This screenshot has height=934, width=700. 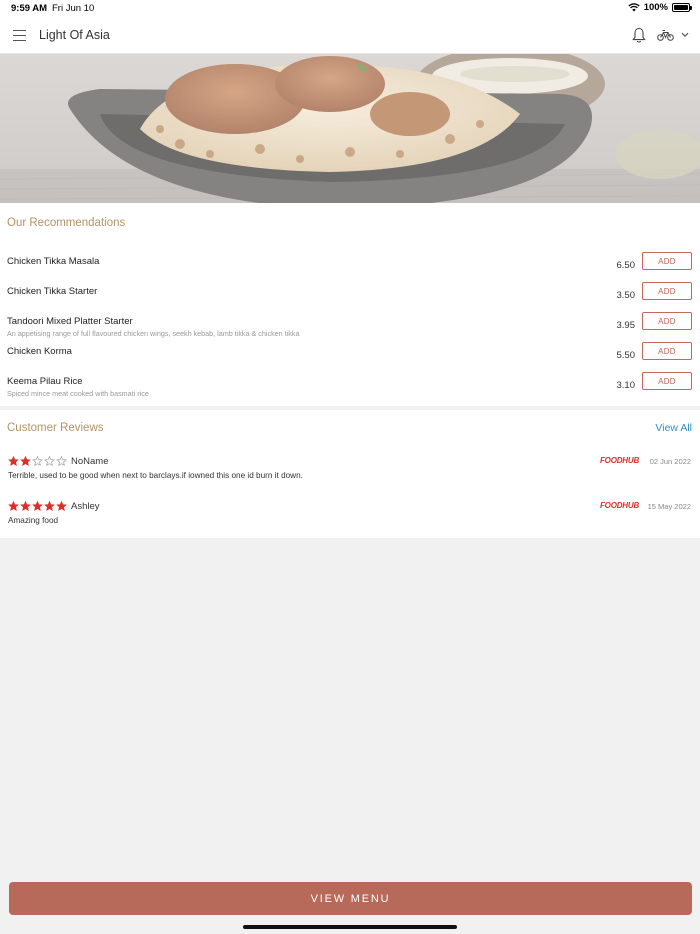 I want to click on chevron-down-icon, so click(x=685, y=35).